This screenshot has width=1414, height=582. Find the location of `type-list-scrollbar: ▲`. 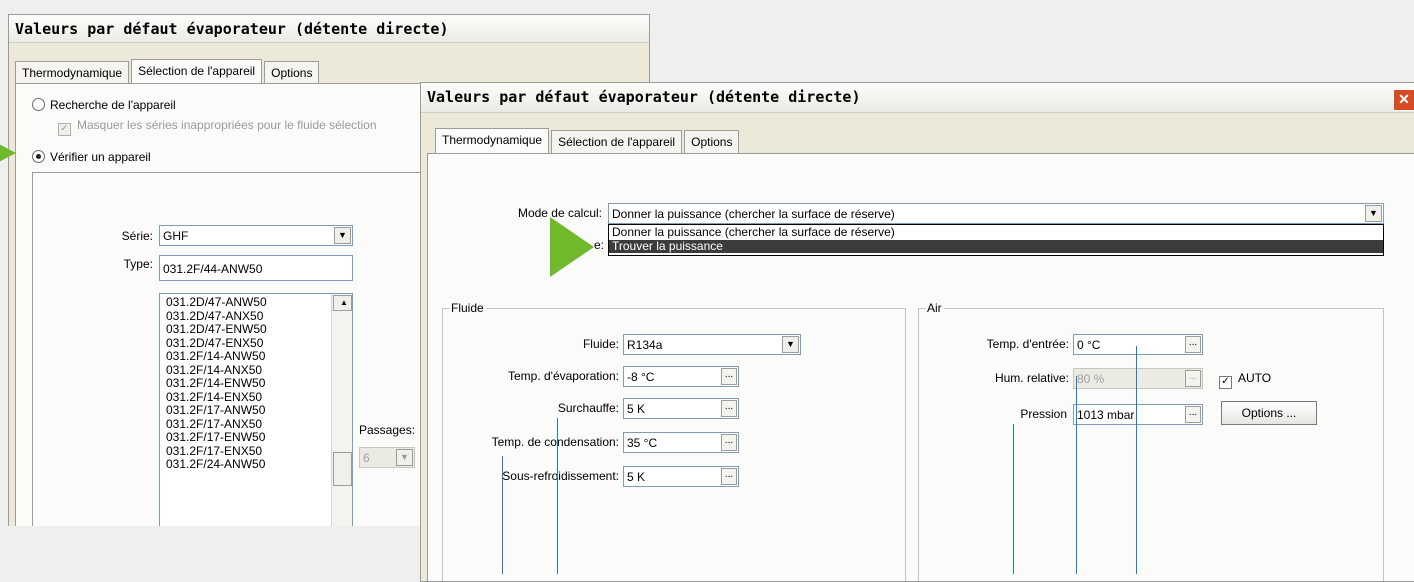

type-list-scrollbar: ▲ is located at coordinates (341, 410).